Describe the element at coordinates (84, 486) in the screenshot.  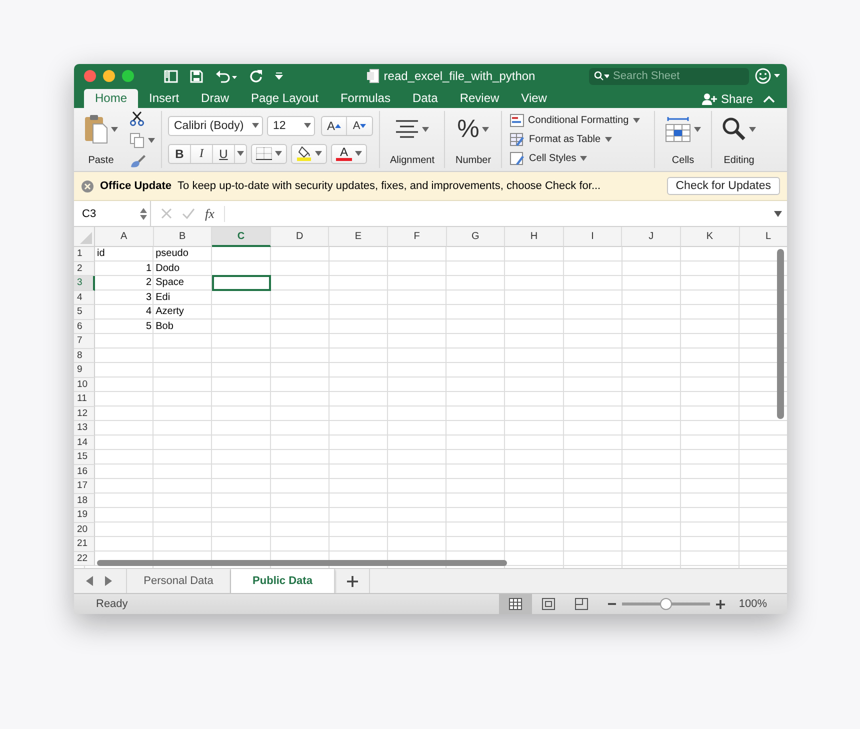
I see `row-header: 17` at that location.